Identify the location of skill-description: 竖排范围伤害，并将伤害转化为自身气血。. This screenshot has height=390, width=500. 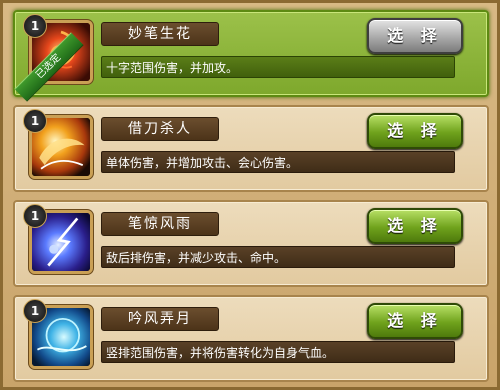
(278, 352).